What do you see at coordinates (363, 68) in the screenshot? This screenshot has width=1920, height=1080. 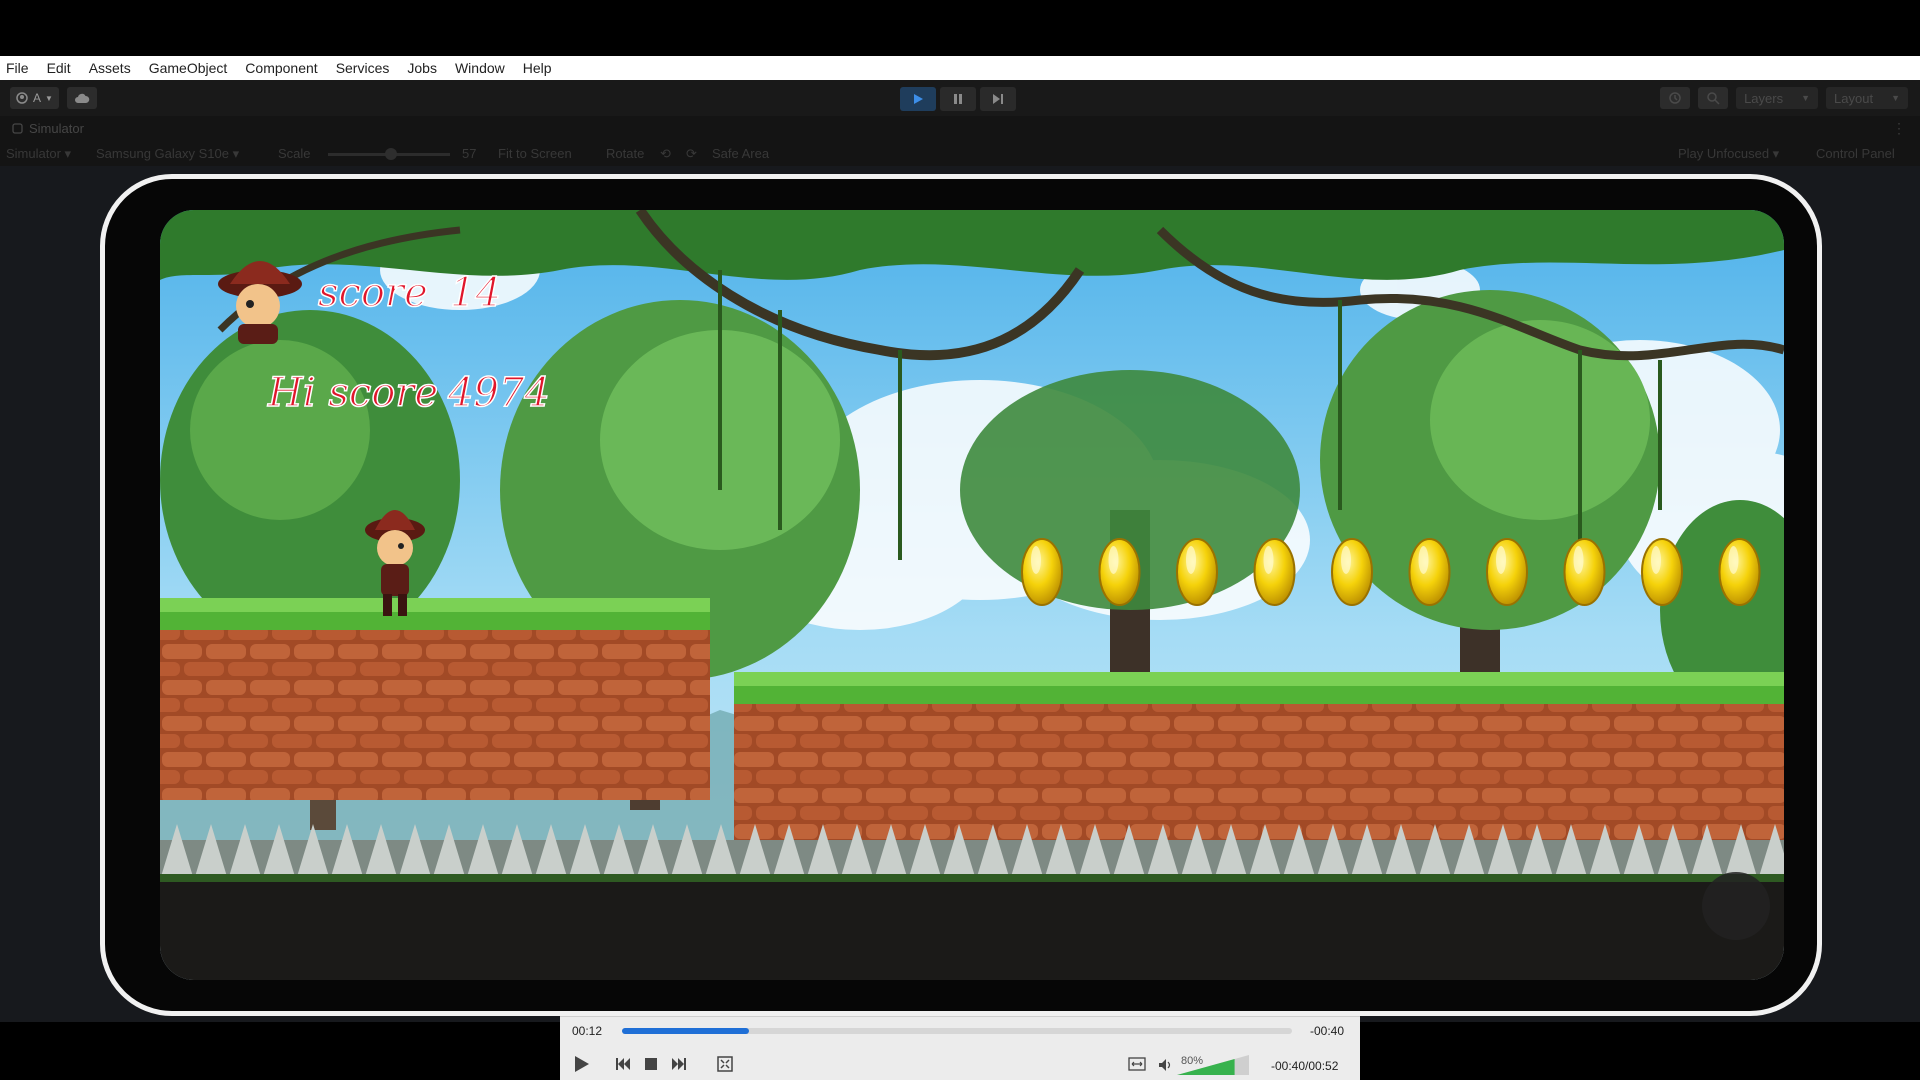 I see `menu-services: Services` at bounding box center [363, 68].